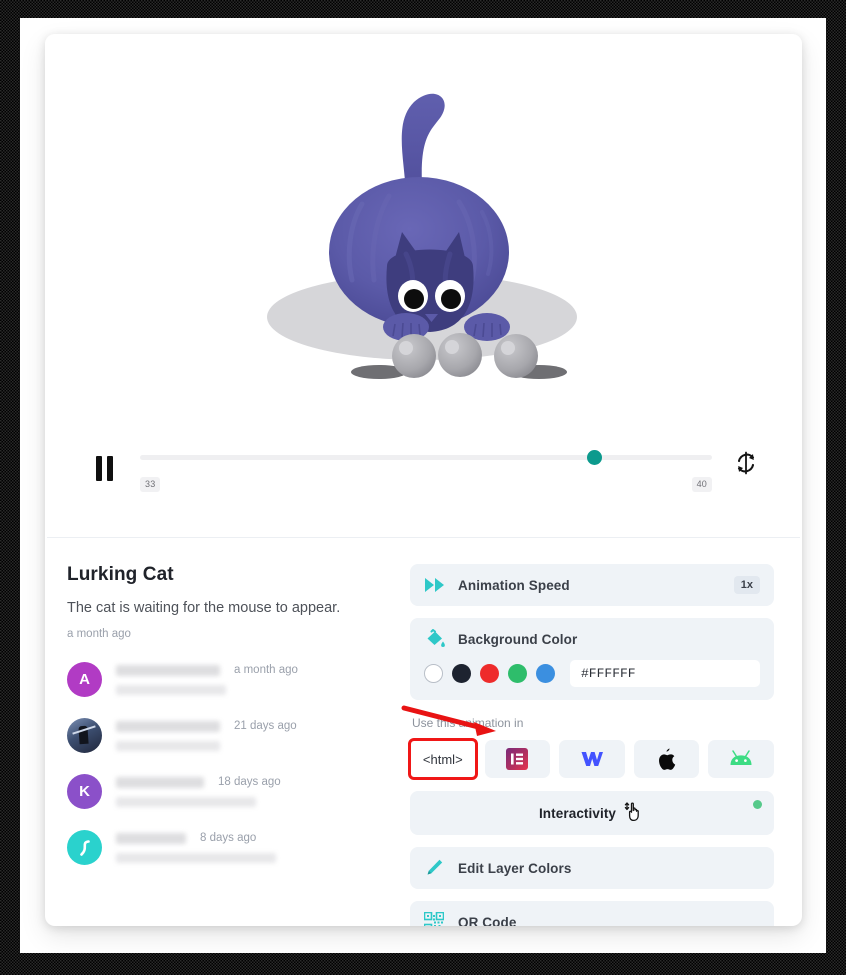  I want to click on comment-item: A a month ago, so click(229, 679).